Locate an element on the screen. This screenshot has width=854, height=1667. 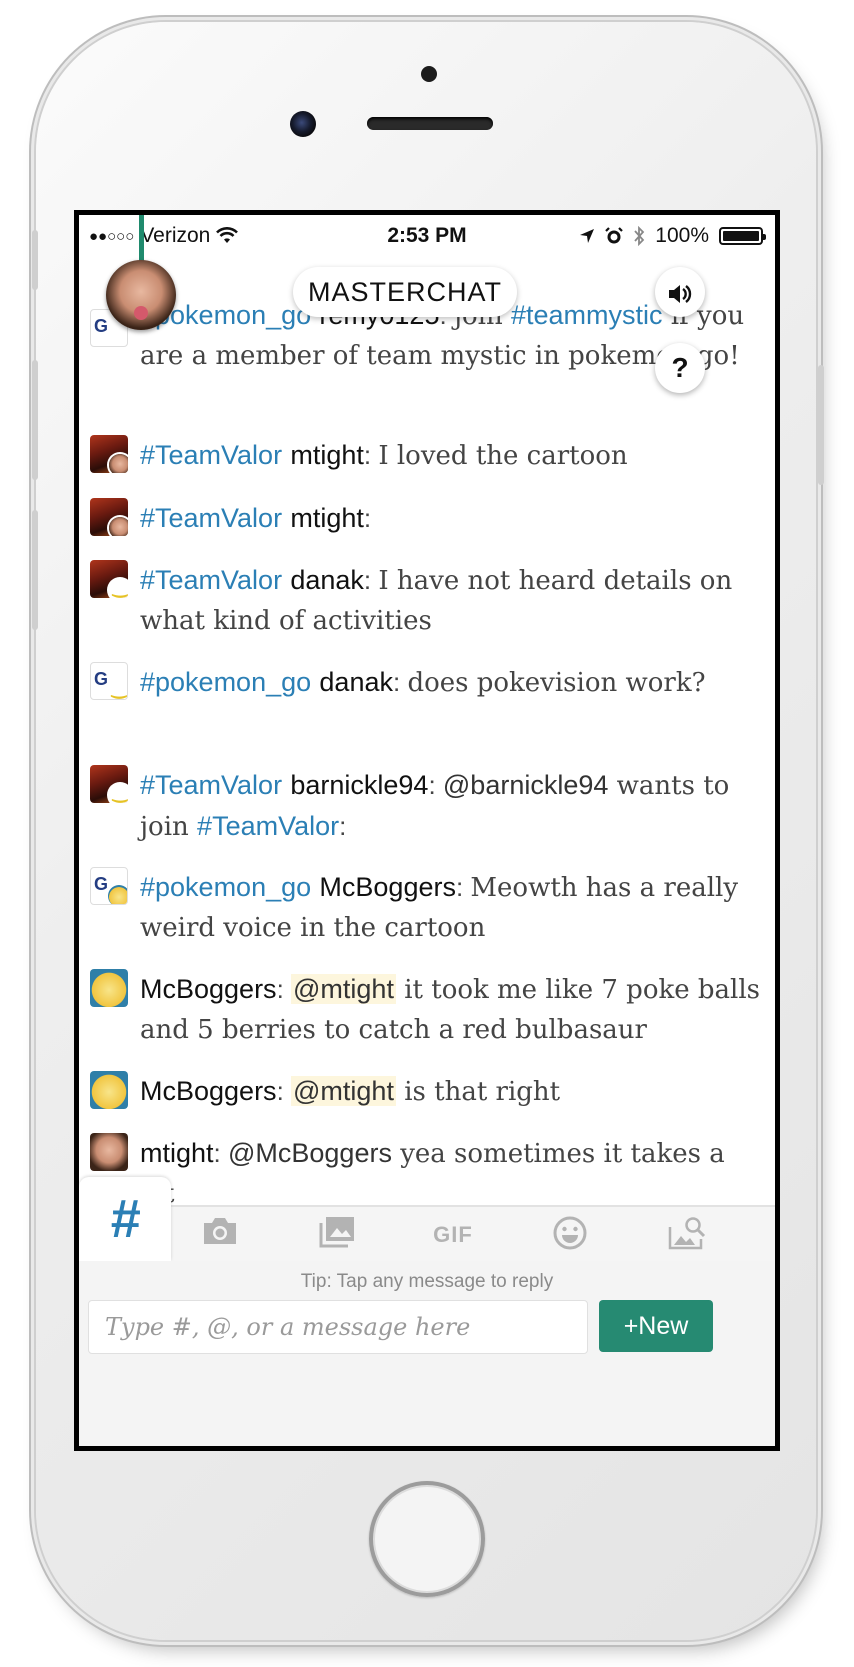
speaker-icon is located at coordinates (680, 293).